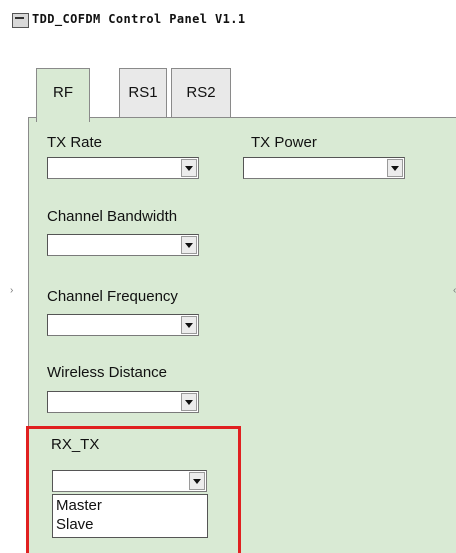 The width and height of the screenshot is (456, 553). I want to click on tab-rf: RF, so click(63, 95).